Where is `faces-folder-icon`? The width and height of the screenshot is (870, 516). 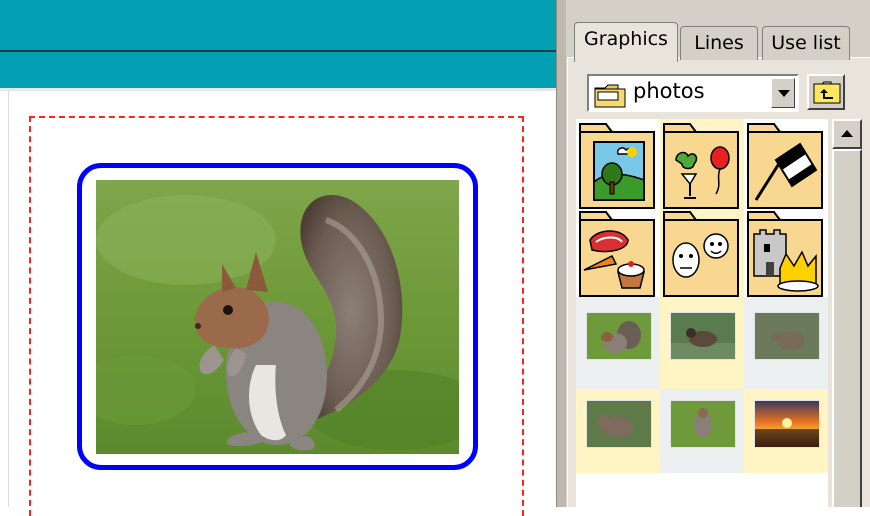 faces-folder-icon is located at coordinates (701, 254).